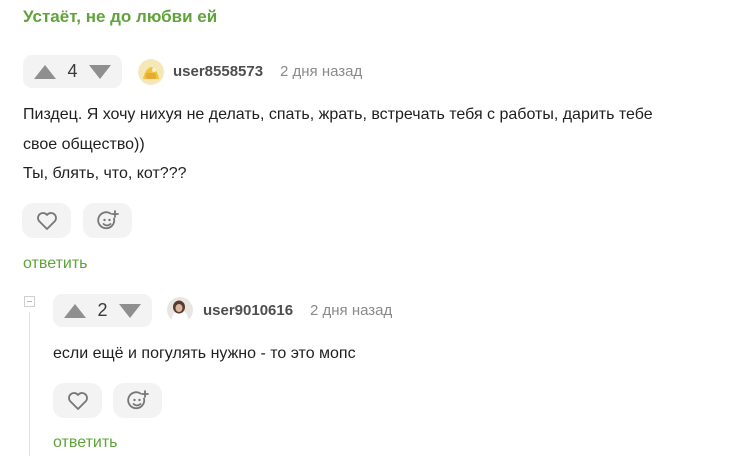  I want to click on comment-text-line: свое общество)), so click(84, 144).